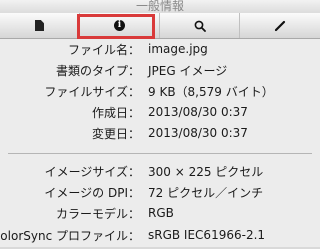 The height and width of the screenshot is (249, 320). I want to click on info-row-doctype: 書類のタイプ： JPEG イメージ, so click(160, 70).